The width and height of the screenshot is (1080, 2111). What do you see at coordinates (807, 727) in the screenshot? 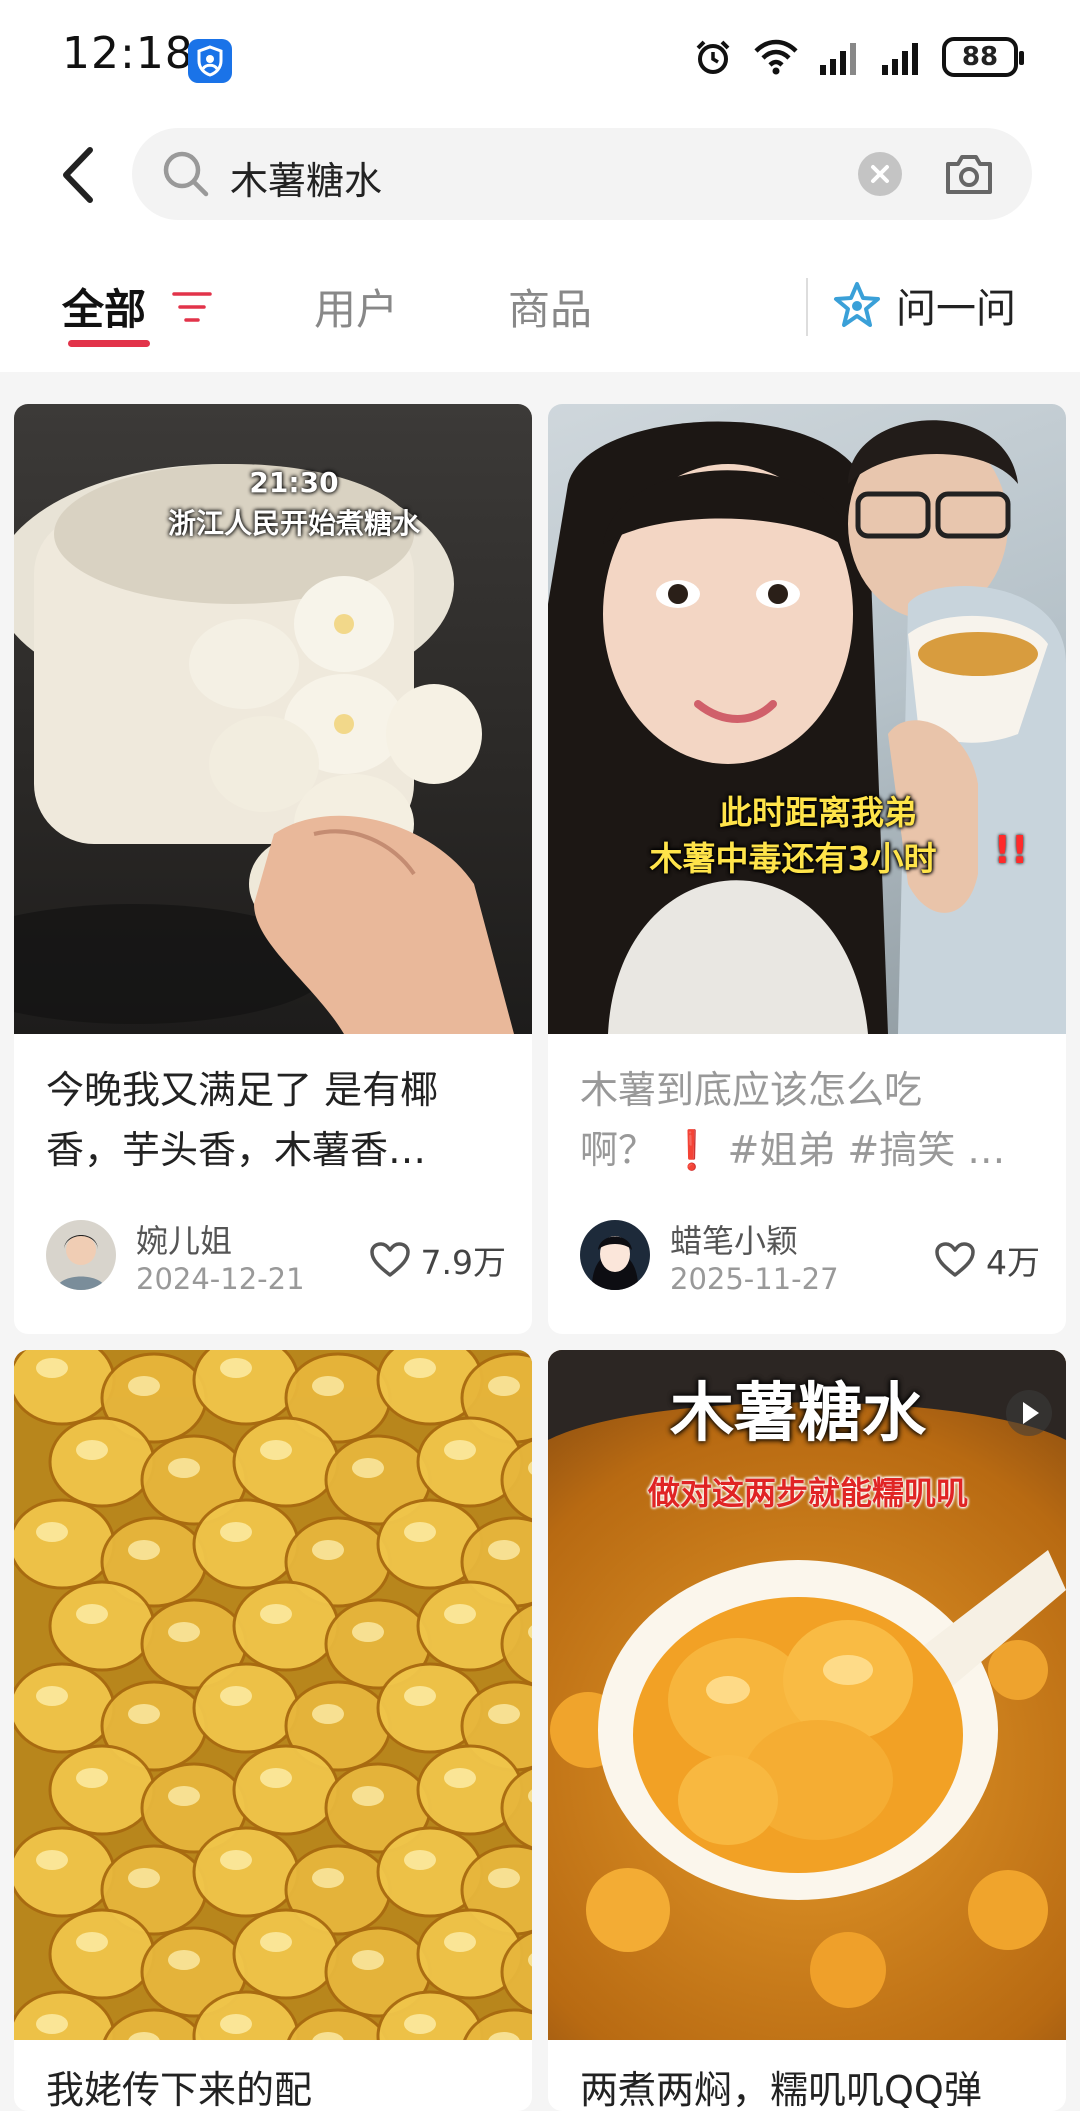
I see `people-illustration` at bounding box center [807, 727].